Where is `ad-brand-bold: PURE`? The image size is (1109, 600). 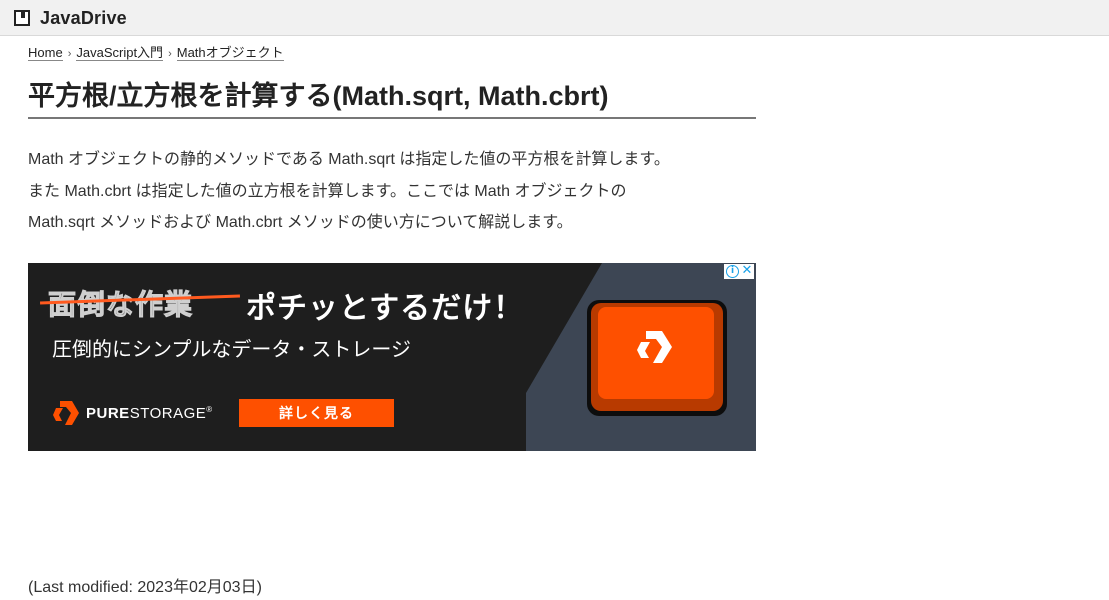
ad-brand-bold: PURE is located at coordinates (108, 413).